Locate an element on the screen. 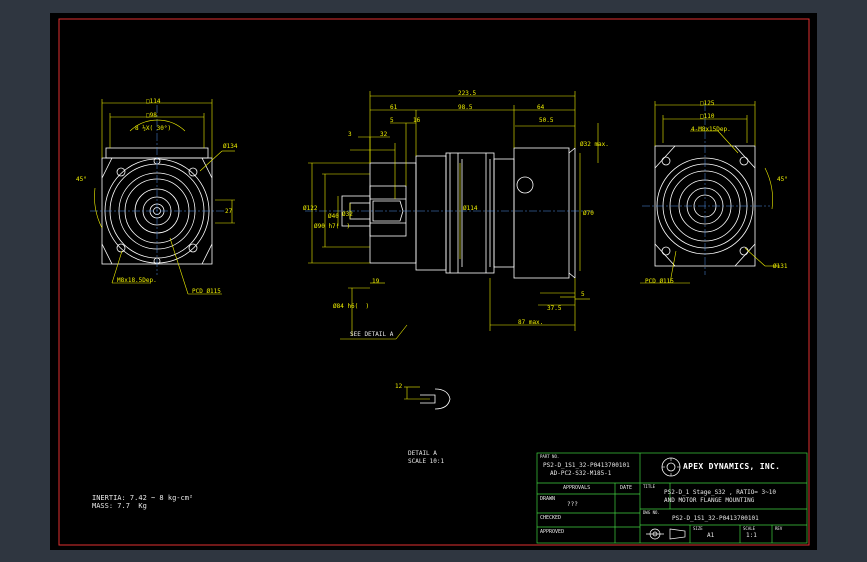 The width and height of the screenshot is (867, 562). title-line-1: PS2-D_1 Stage_S32 , RATIO= 3~10 is located at coordinates (720, 492).